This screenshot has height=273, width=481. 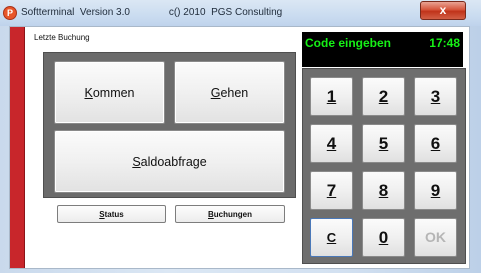 I want to click on last-booking-label: Letzte Buchung, so click(x=62, y=37).